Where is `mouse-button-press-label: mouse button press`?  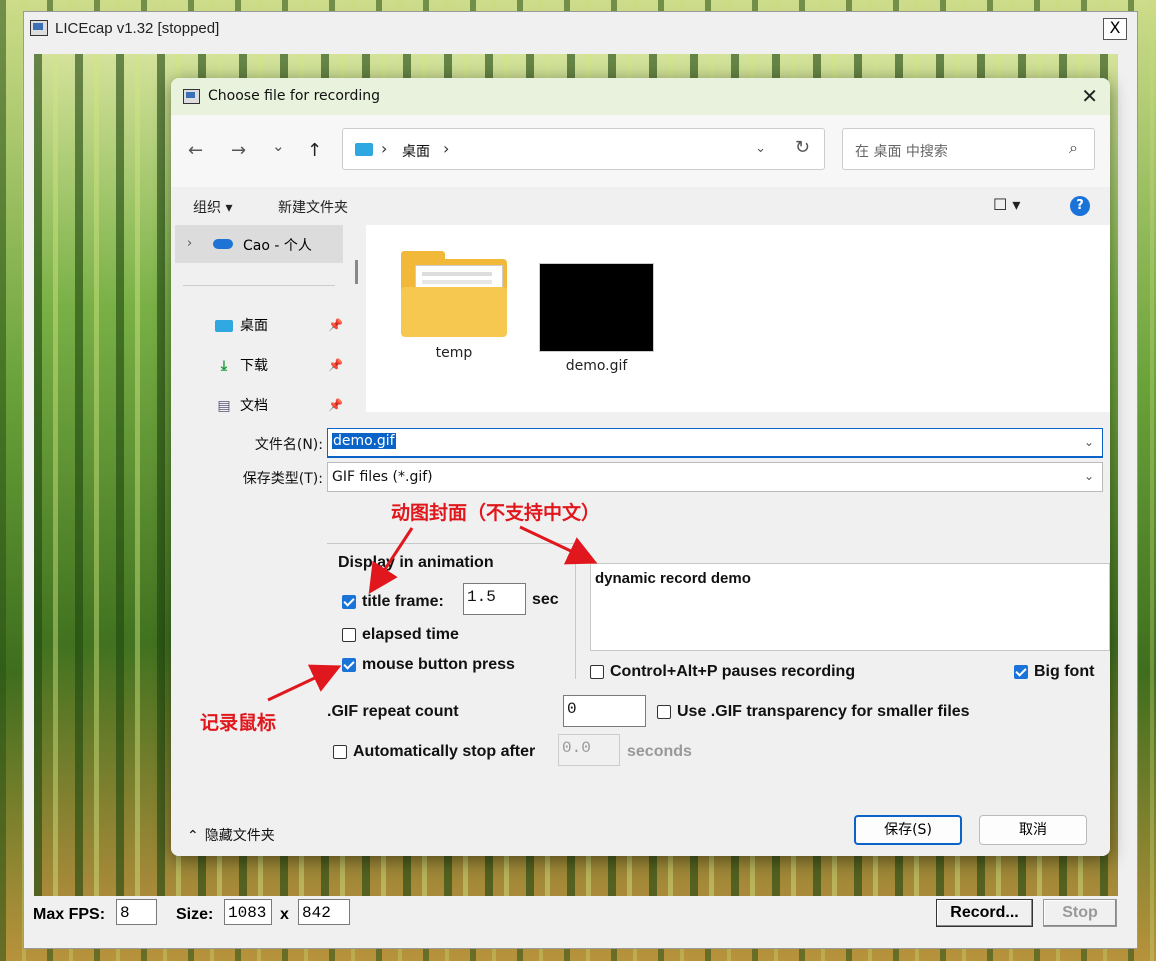
mouse-button-press-label: mouse button press is located at coordinates (438, 664).